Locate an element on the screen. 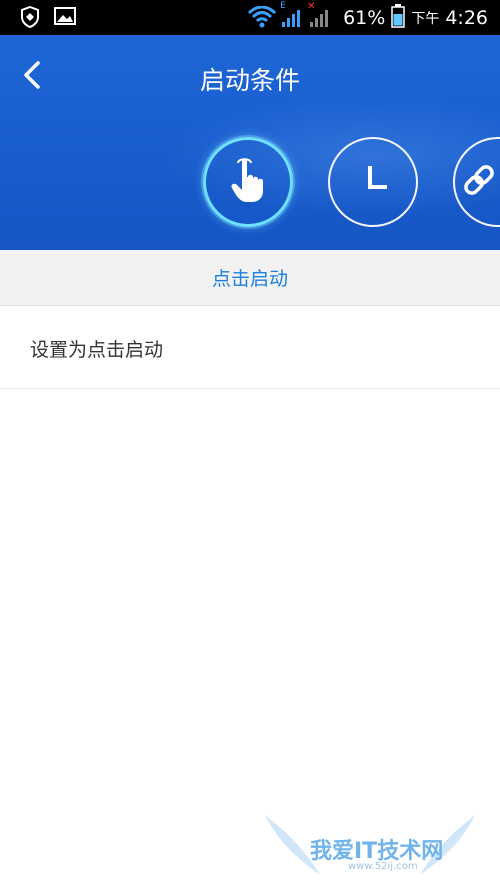 The height and width of the screenshot is (889, 500). condition-time-button is located at coordinates (373, 182).